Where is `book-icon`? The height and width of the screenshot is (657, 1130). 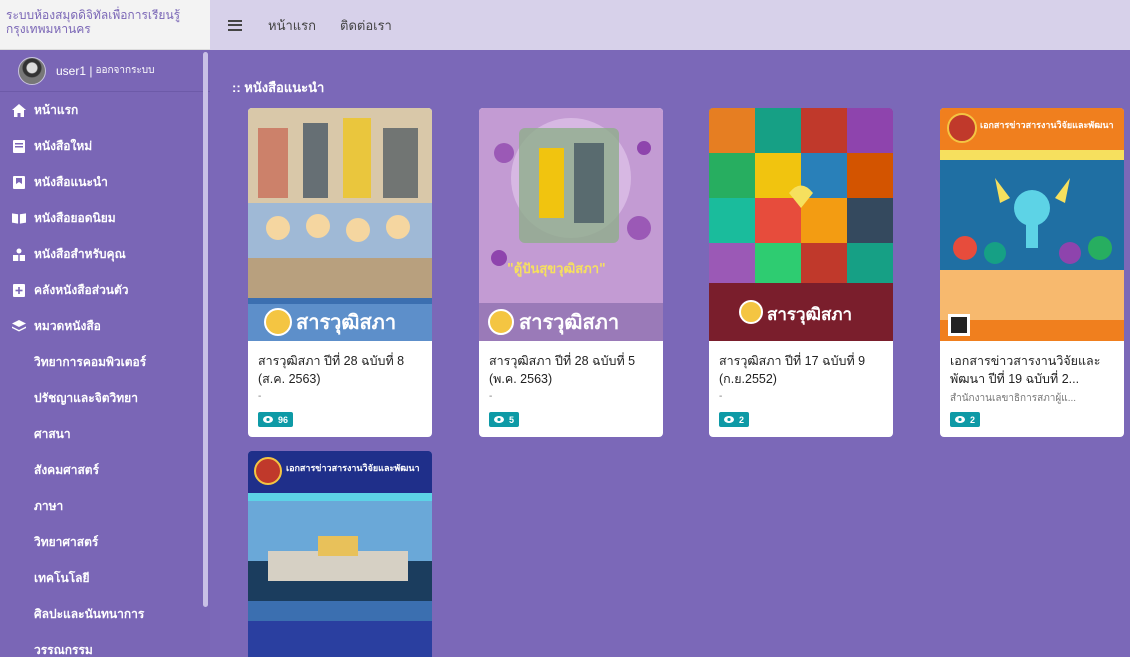 book-icon is located at coordinates (19, 146).